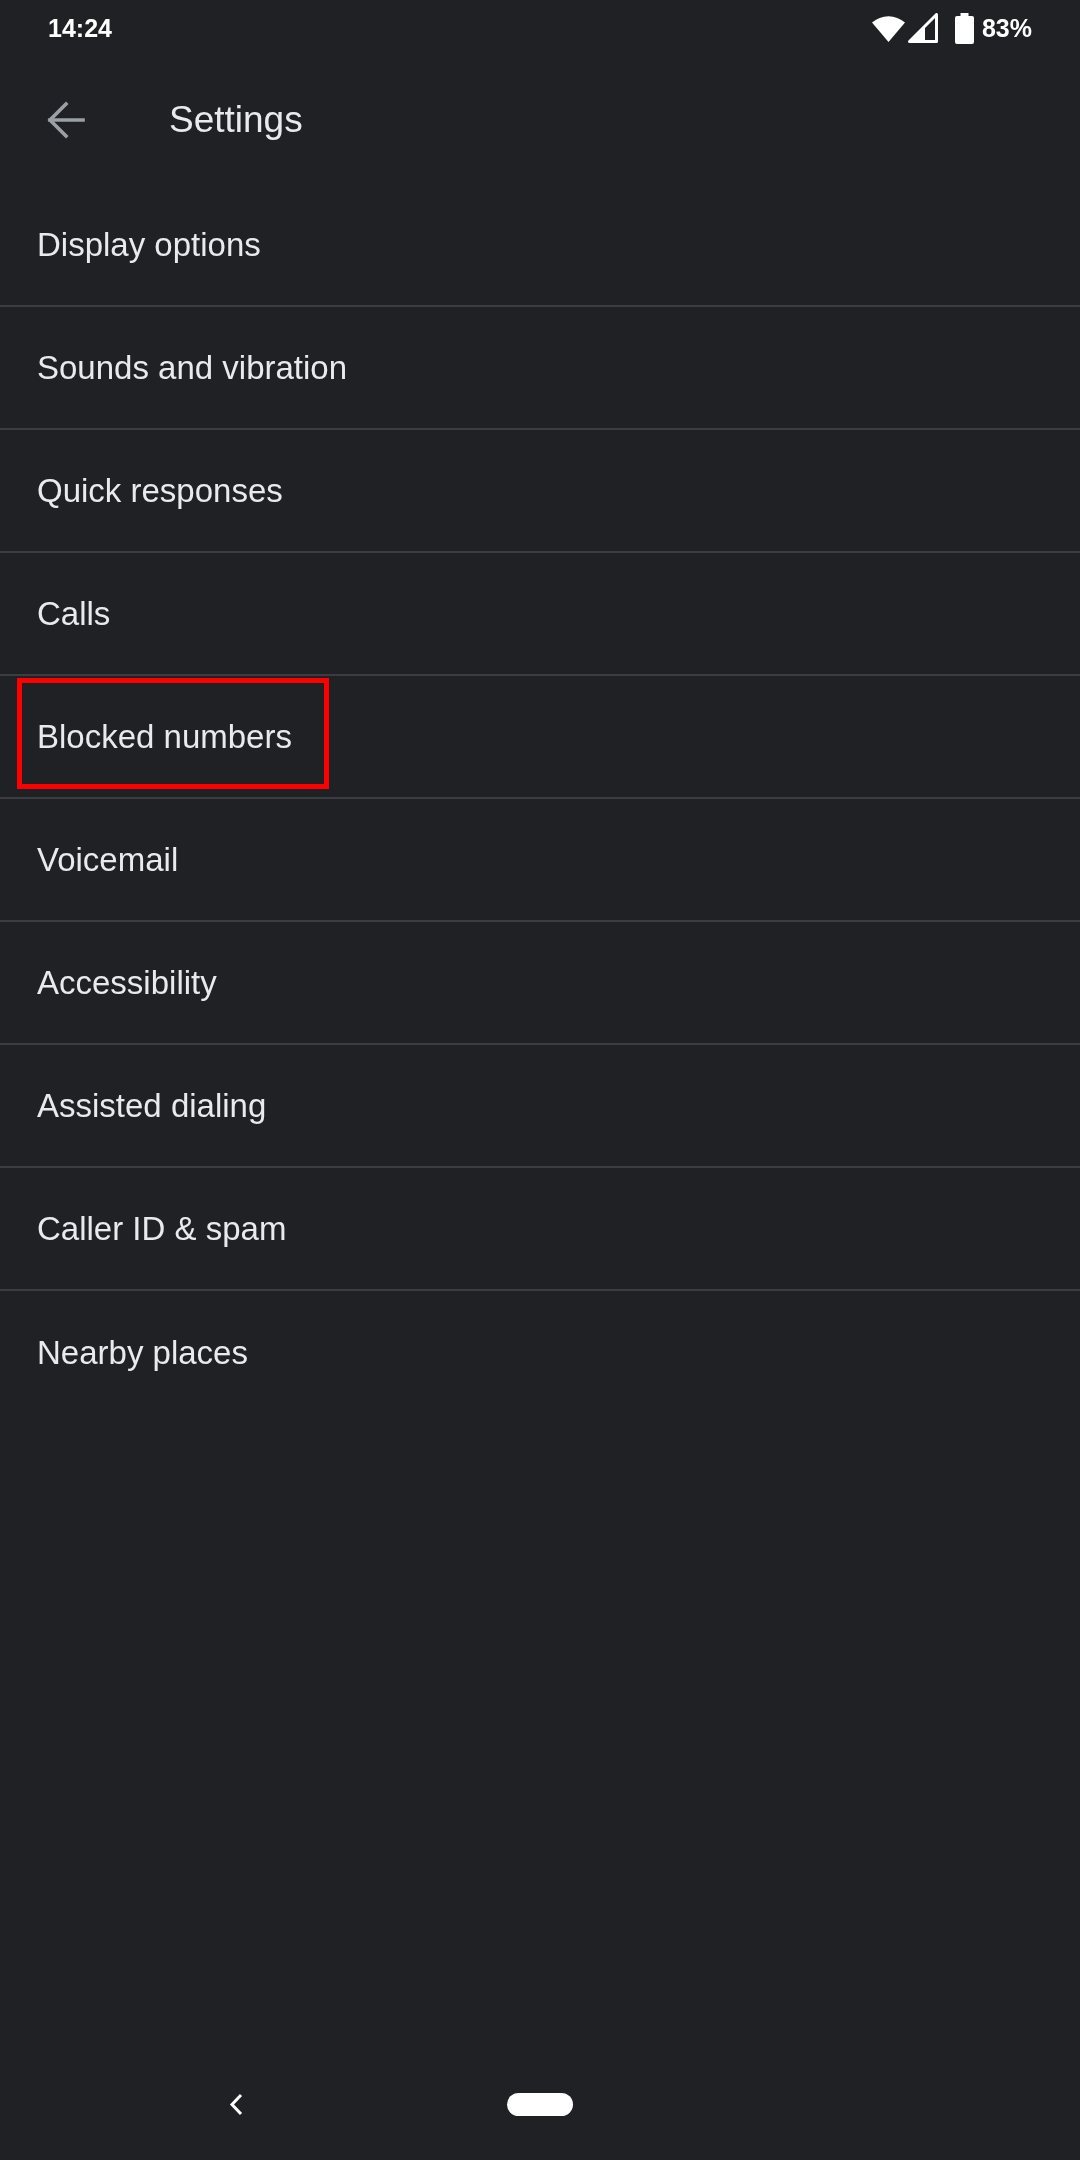 This screenshot has width=1080, height=2160. I want to click on page-title: Settings, so click(236, 120).